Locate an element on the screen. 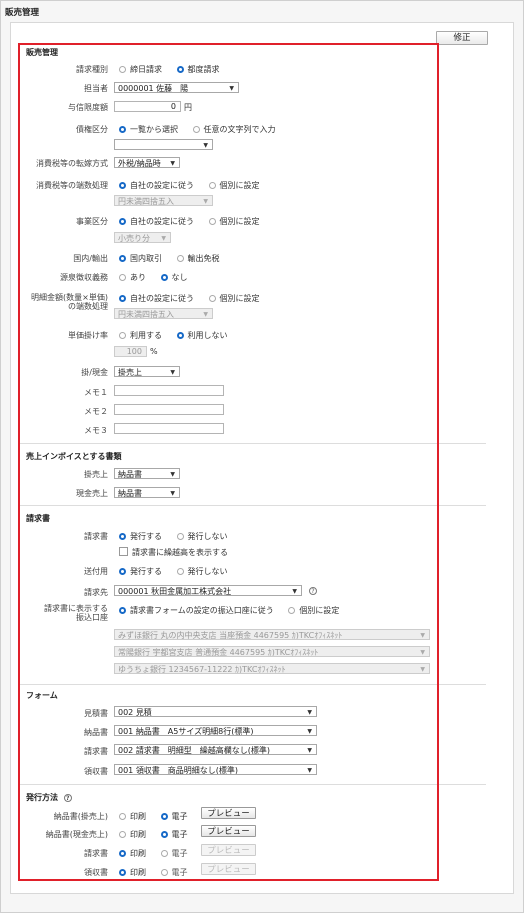 The height and width of the screenshot is (913, 524). page-title: 販売管理 is located at coordinates (22, 13).